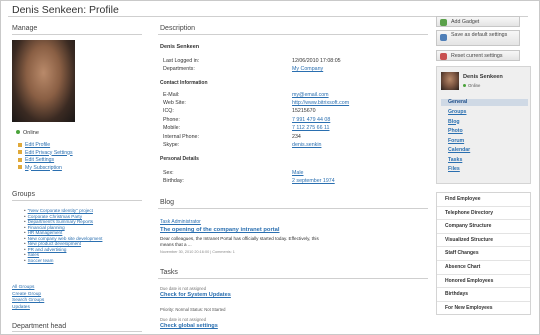 This screenshot has height=335, width=540. What do you see at coordinates (43, 81) in the screenshot?
I see `profile-photo` at bounding box center [43, 81].